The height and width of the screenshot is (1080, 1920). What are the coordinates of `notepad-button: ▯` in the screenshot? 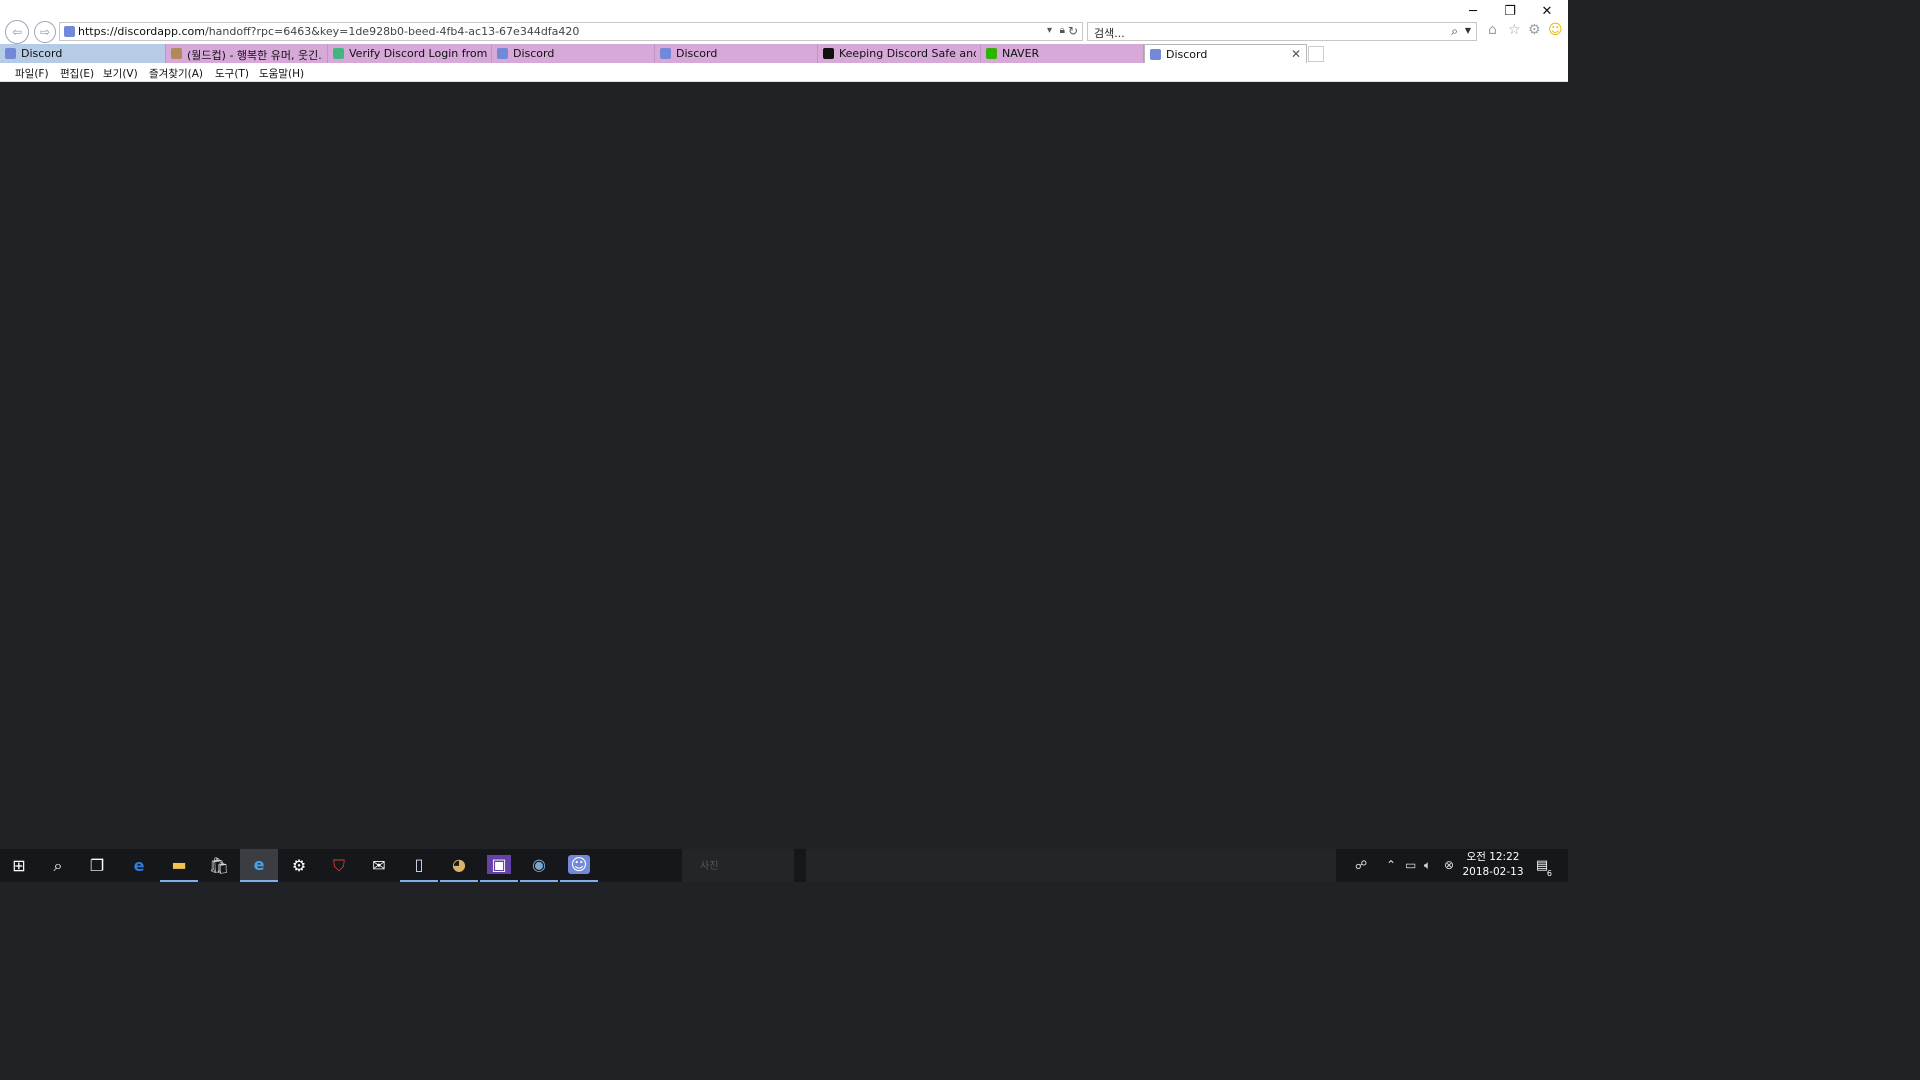 It's located at (419, 865).